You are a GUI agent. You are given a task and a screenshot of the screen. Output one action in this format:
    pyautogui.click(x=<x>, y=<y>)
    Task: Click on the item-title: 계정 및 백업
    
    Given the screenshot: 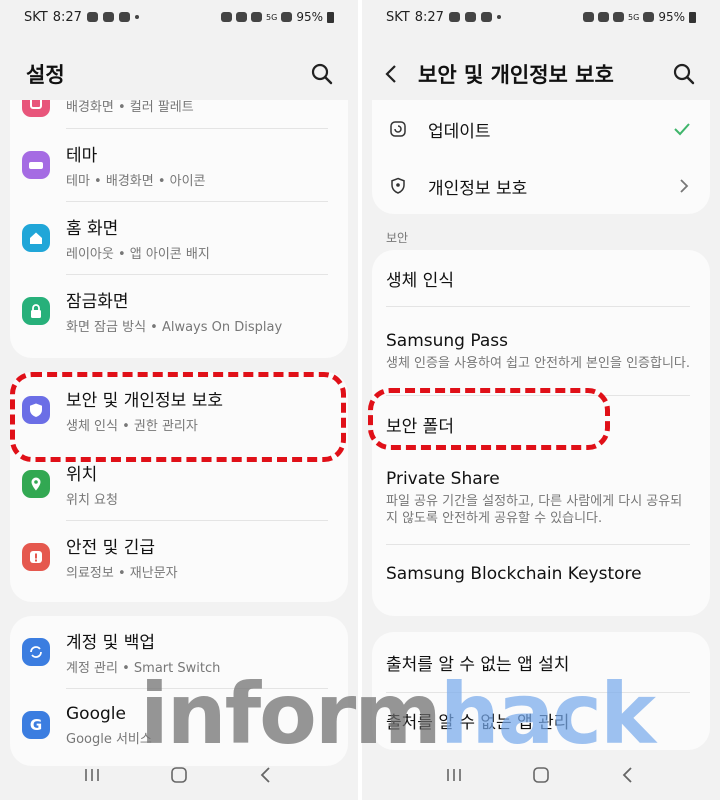 What is the action you would take?
    pyautogui.click(x=111, y=643)
    